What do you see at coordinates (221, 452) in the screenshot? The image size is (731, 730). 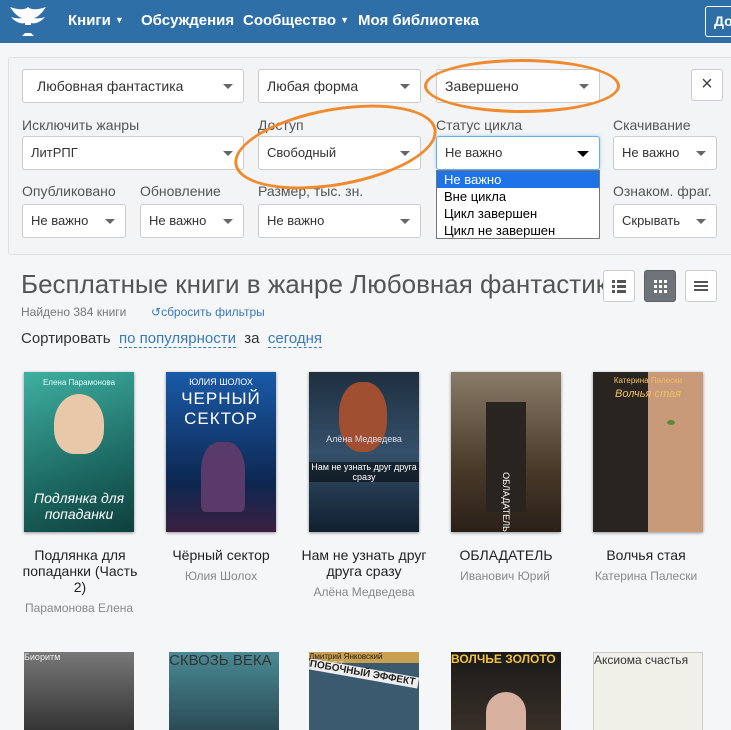 I see `book-cover: ЮЛИЯ ШОЛОХ ЧЕРНЫЙ СЕКТОР` at bounding box center [221, 452].